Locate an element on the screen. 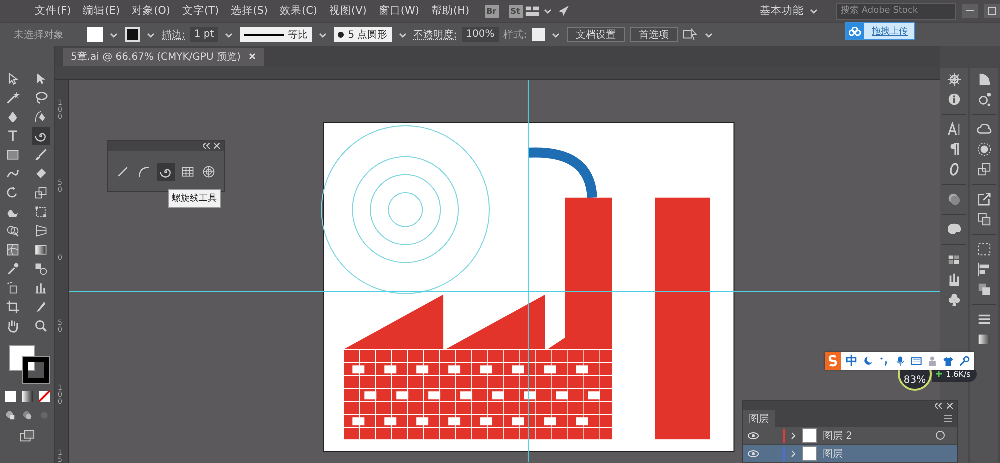 The image size is (1000, 463). character-icon is located at coordinates (954, 129).